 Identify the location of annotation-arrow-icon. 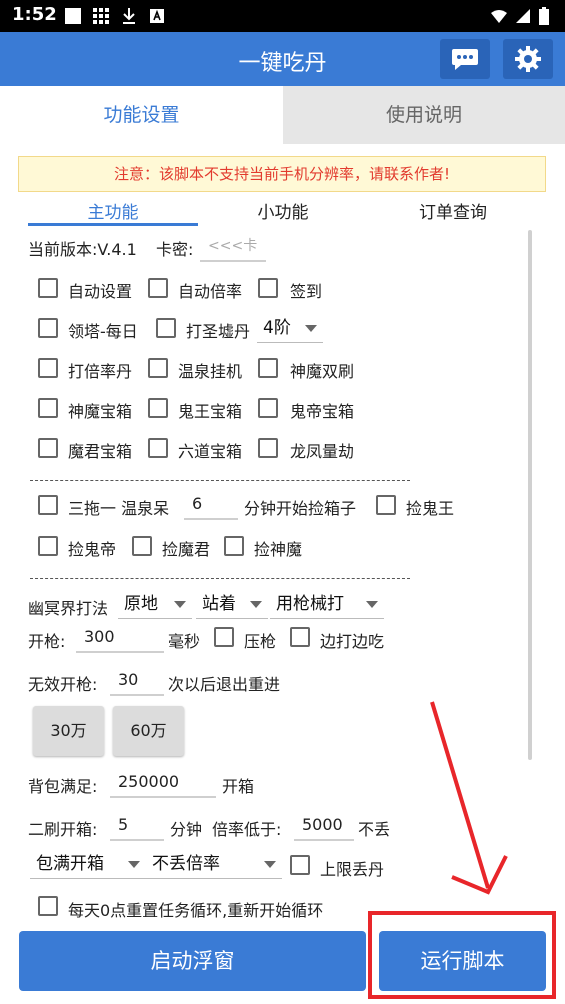
(469, 798).